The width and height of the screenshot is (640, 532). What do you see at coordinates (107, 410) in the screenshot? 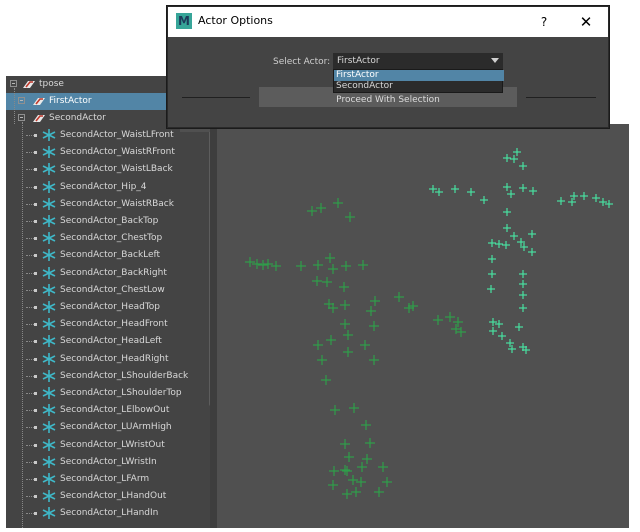
I see `outliner-item-joint: SecondActor_LElbowOut` at bounding box center [107, 410].